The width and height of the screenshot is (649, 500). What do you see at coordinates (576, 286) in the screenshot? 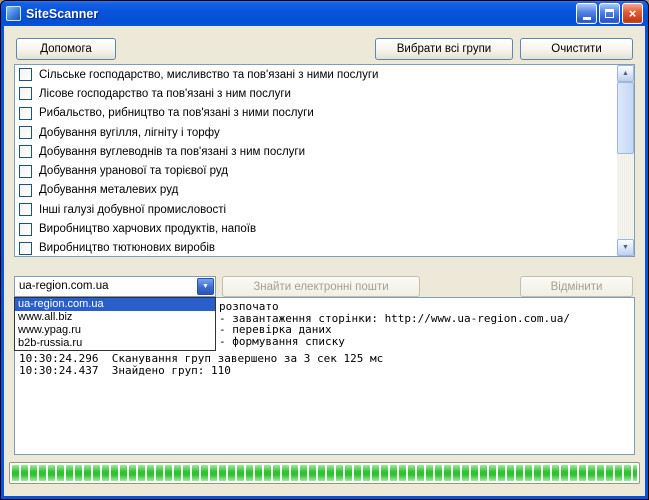
I see `cancel-button: Відмінити` at bounding box center [576, 286].